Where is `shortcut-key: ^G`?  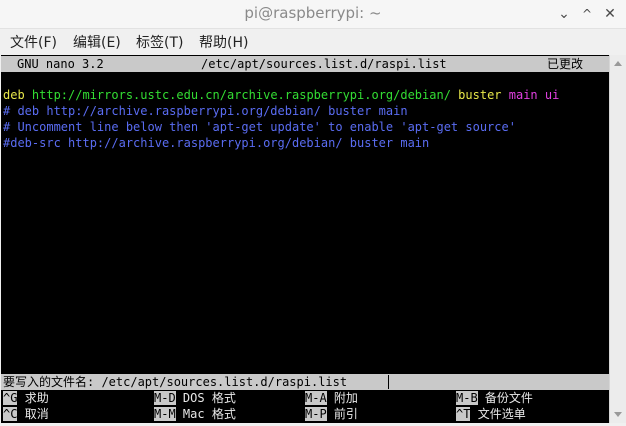
shortcut-key: ^G is located at coordinates (10, 398).